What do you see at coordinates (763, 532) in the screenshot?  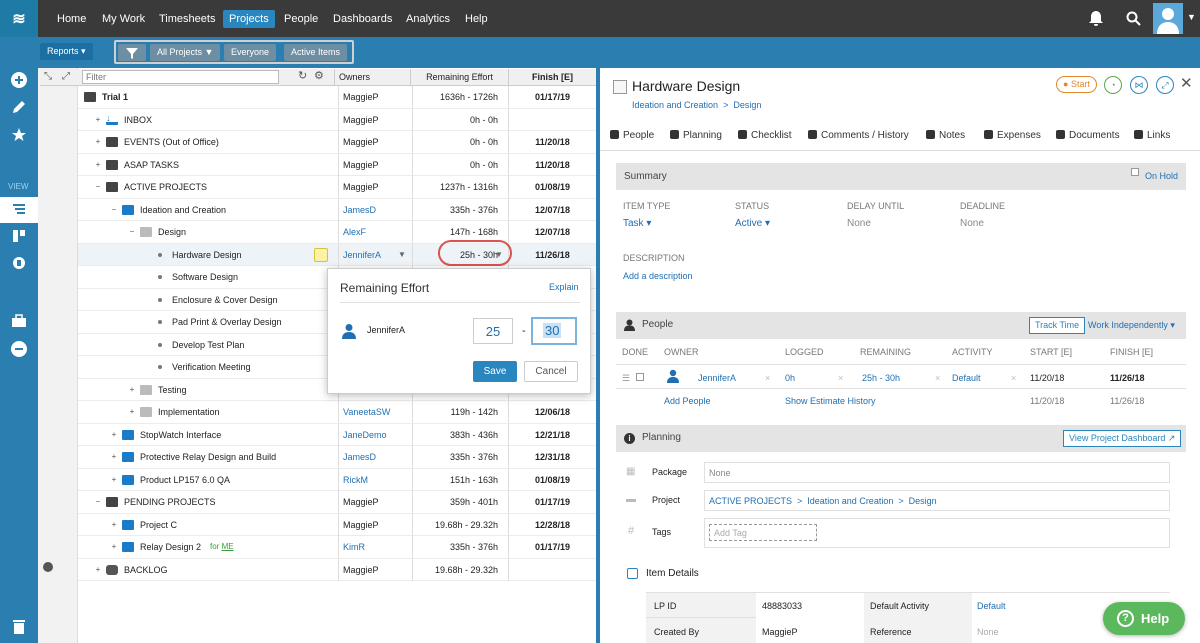 I see `add-tag-input: Add Tag` at bounding box center [763, 532].